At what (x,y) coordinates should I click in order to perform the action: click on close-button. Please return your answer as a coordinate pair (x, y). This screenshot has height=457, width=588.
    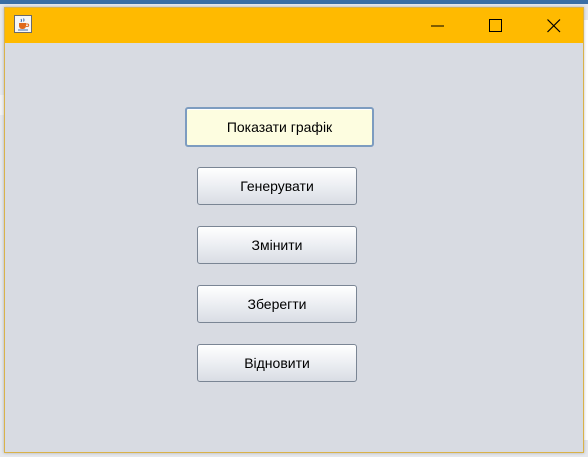
    Looking at the image, I should click on (554, 25).